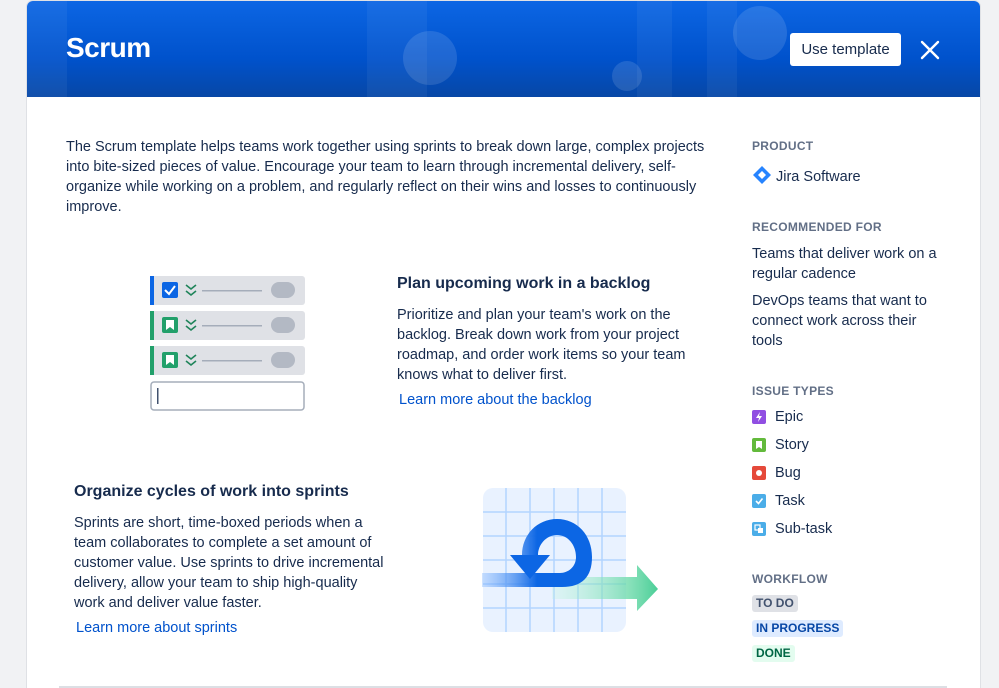 The width and height of the screenshot is (999, 688). Describe the element at coordinates (793, 391) in the screenshot. I see `issue-types-label: ISSUE TYPES` at that location.